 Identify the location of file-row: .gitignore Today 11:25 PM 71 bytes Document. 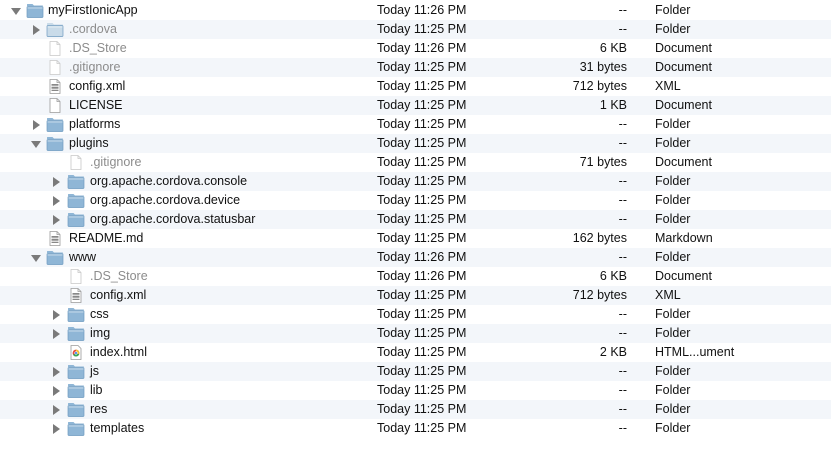
(415, 162).